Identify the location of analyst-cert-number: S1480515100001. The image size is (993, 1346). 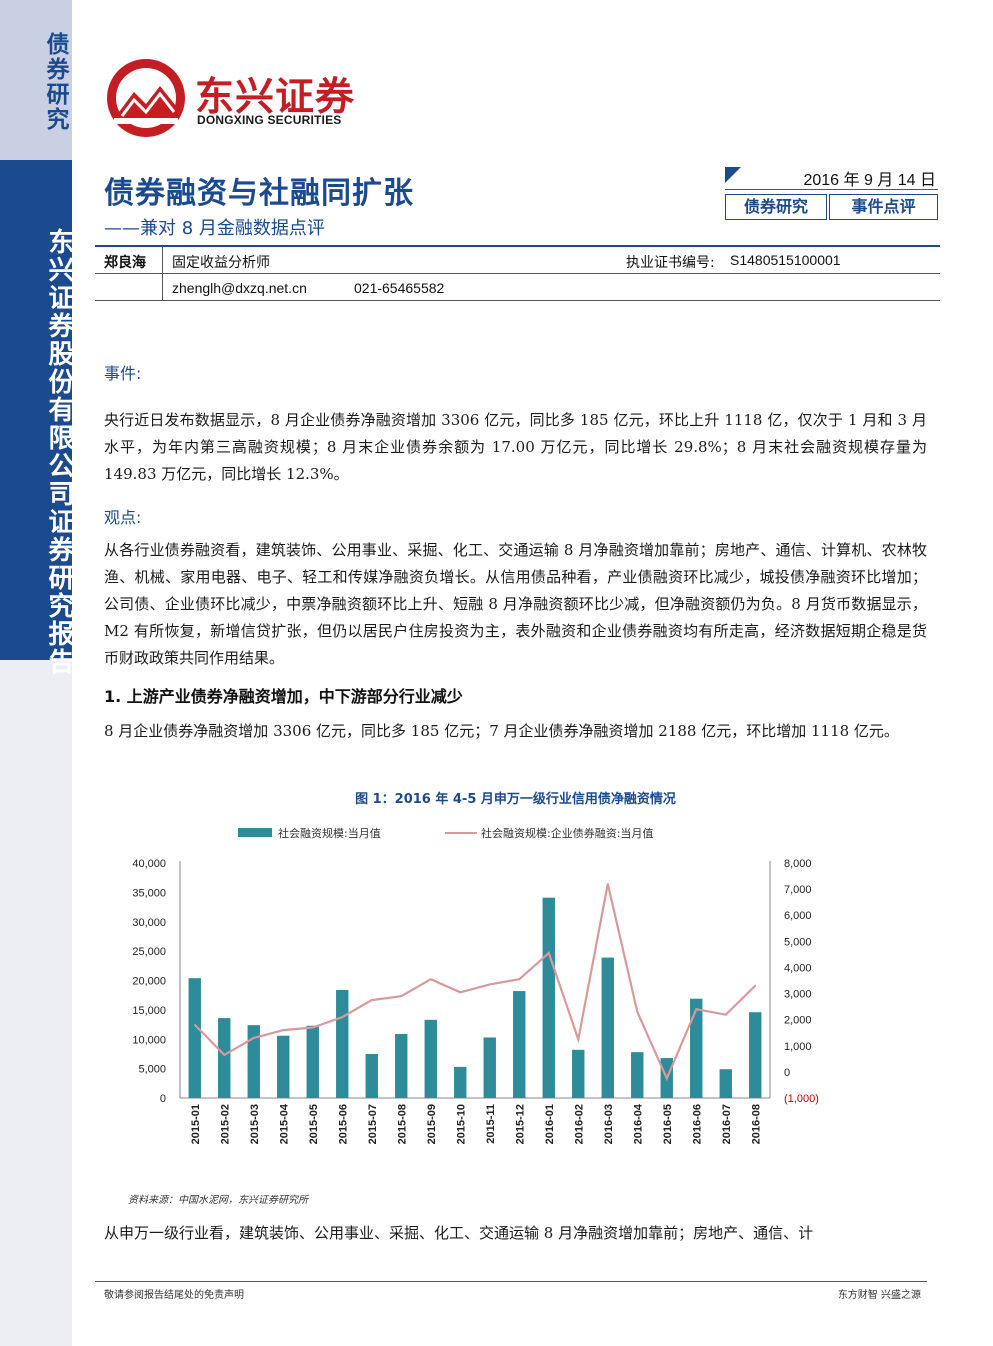
(785, 260).